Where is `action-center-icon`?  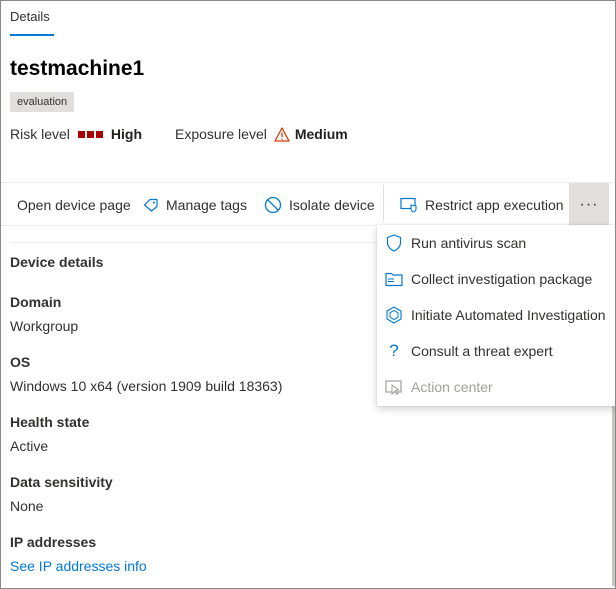 action-center-icon is located at coordinates (394, 387).